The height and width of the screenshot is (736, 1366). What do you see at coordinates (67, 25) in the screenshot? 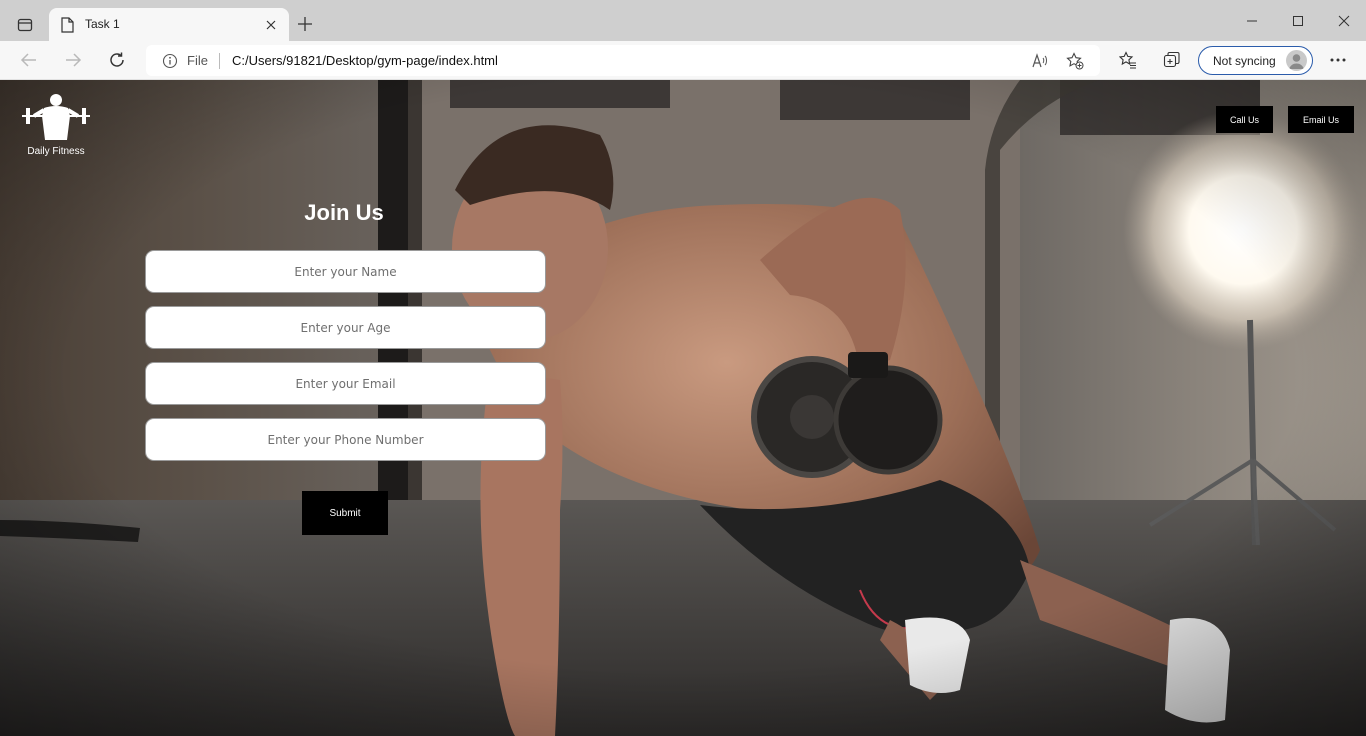
I see `page-icon` at bounding box center [67, 25].